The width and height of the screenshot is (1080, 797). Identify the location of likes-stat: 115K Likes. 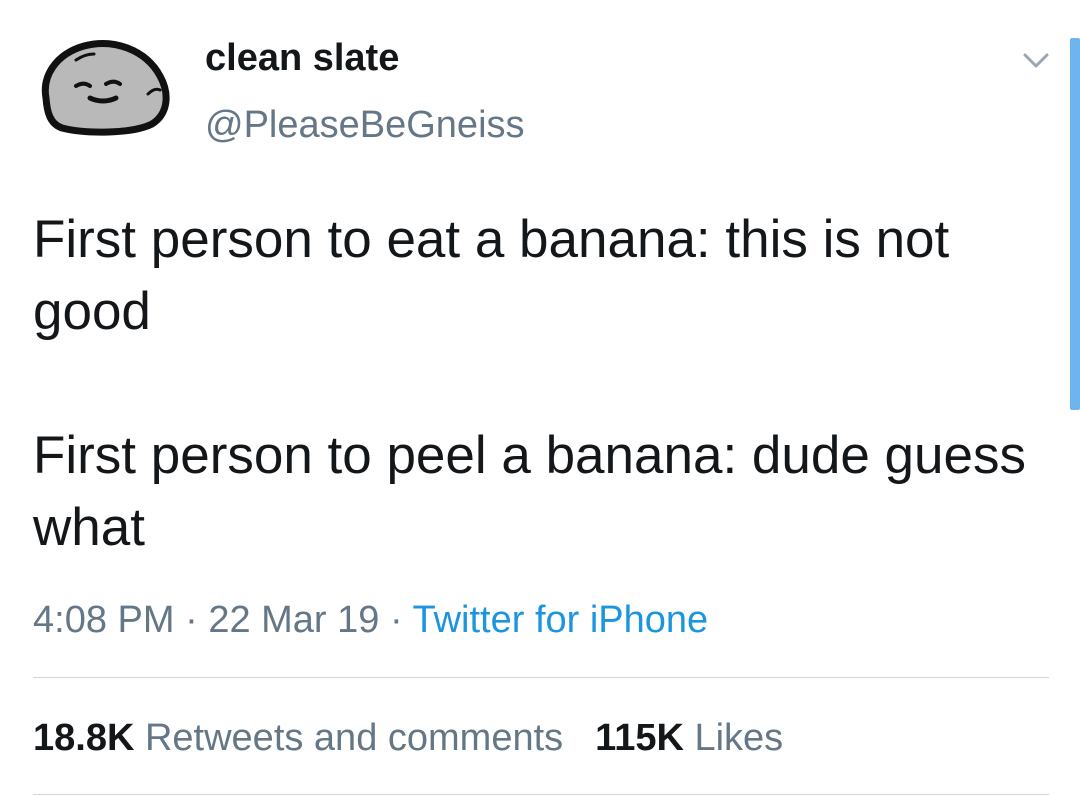
(689, 738).